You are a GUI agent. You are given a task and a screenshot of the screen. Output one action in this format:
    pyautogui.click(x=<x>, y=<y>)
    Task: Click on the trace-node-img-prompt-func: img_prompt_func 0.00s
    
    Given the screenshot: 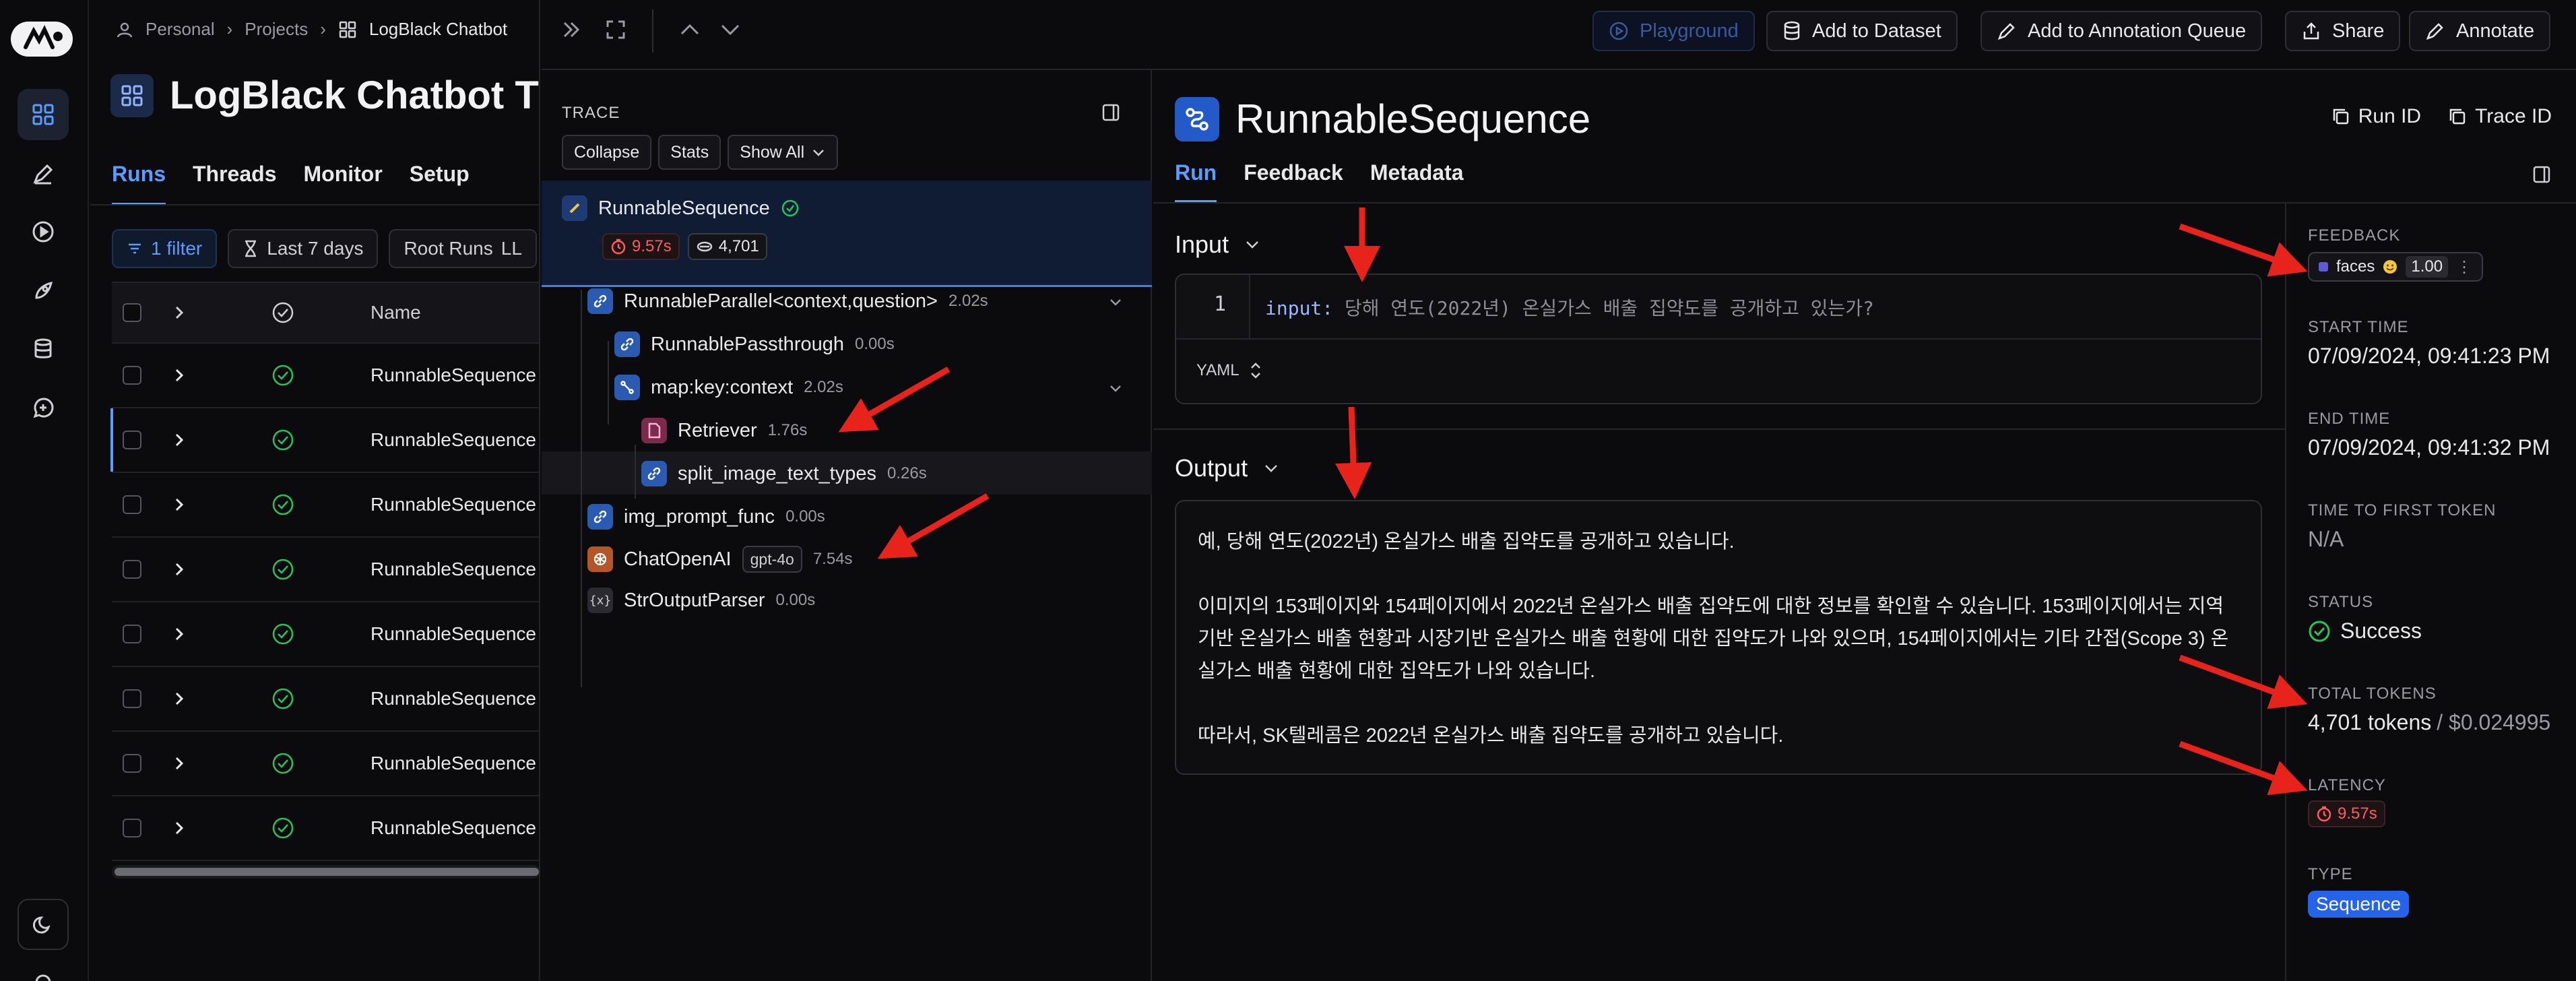 What is the action you would take?
    pyautogui.click(x=706, y=517)
    